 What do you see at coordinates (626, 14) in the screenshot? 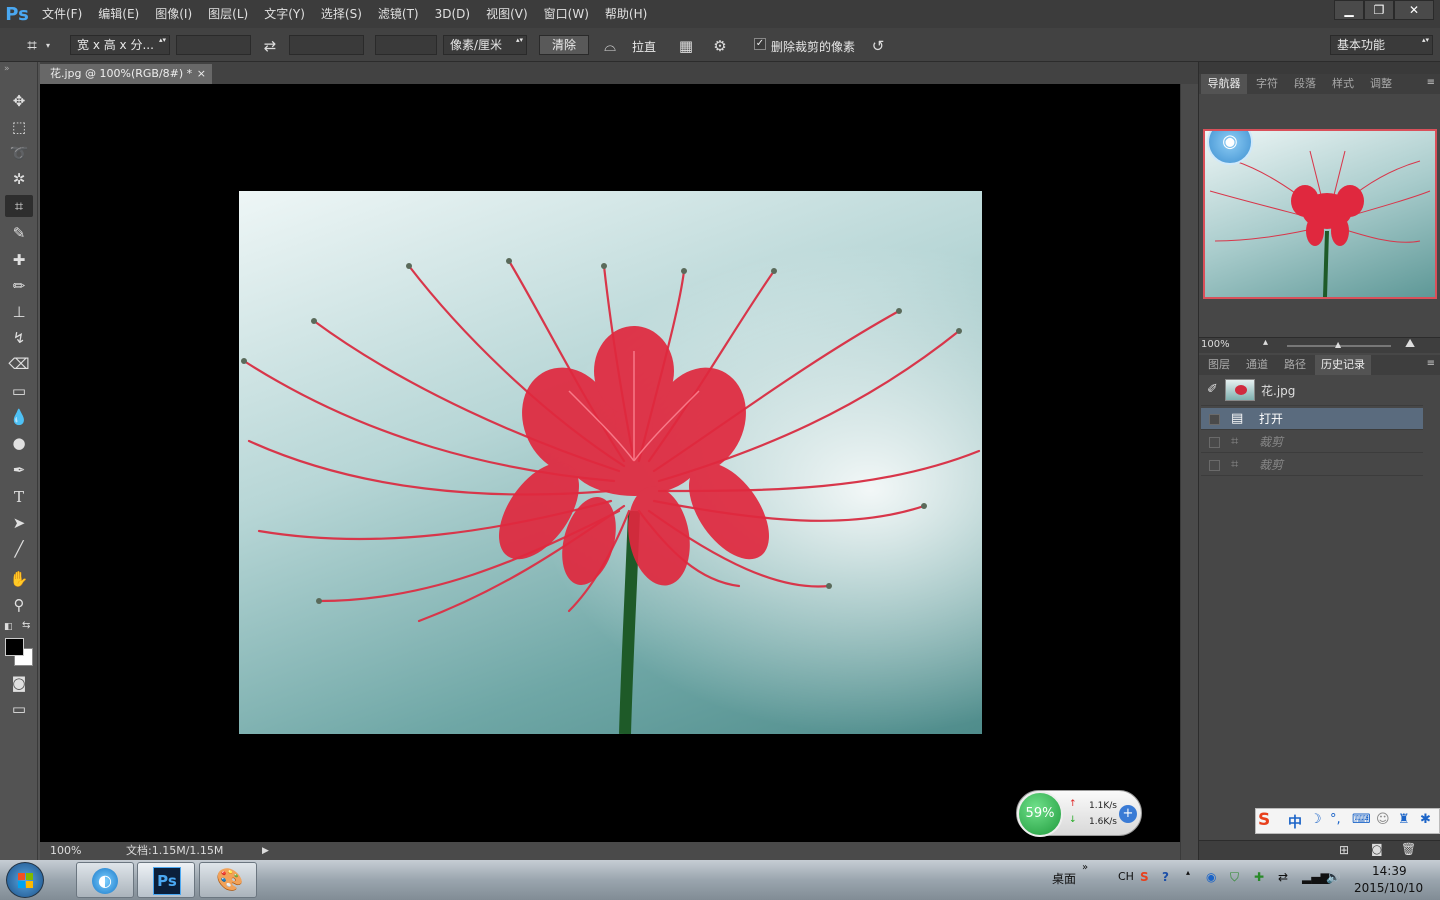
I see `menu-item: 帮助(H)` at bounding box center [626, 14].